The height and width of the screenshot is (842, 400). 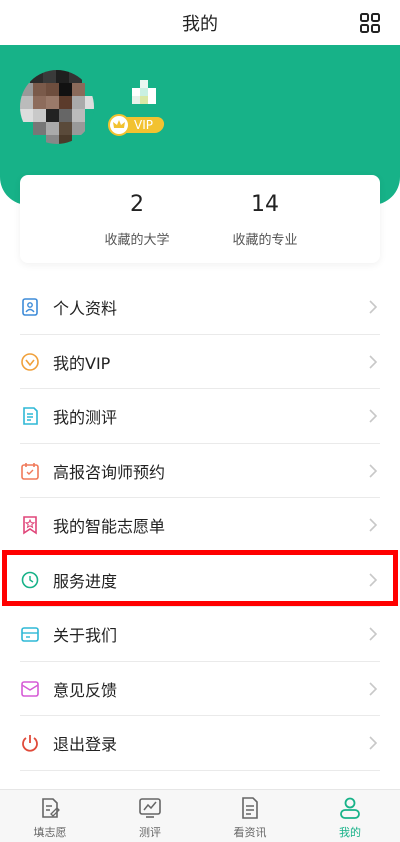 I want to click on menu-label: 我的智能志愿单, so click(x=109, y=526).